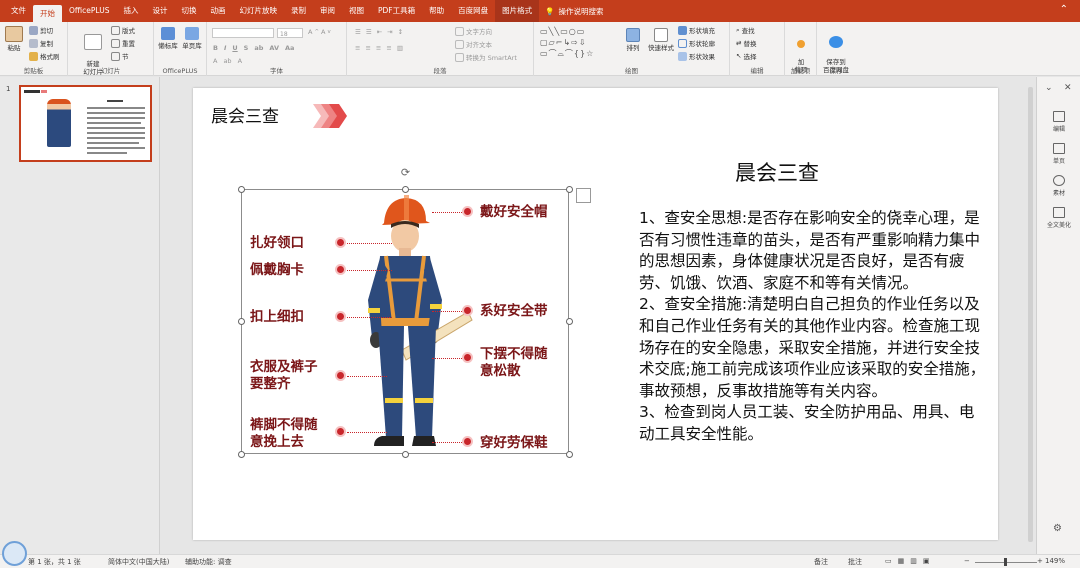 Image resolution: width=1080 pixels, height=568 pixels. What do you see at coordinates (577, 43) in the screenshot?
I see `shapes-gallery: ▭╲╲▭○▭ ▢▱⌐↳⇨⇩ ▭⌒⌓⌒{}☆` at bounding box center [577, 43].